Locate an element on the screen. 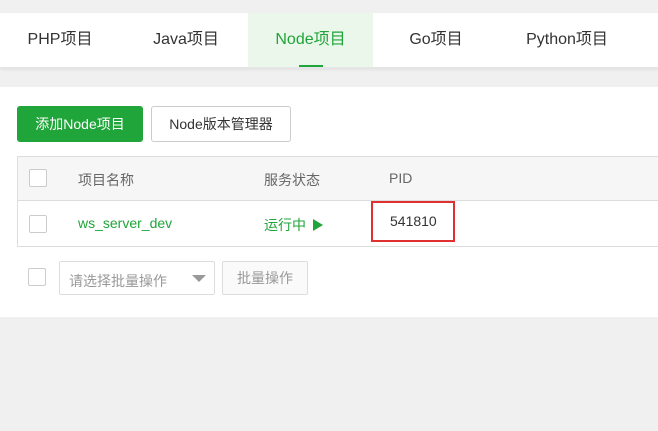 The image size is (658, 431). tab-label: PHP项目 is located at coordinates (60, 39).